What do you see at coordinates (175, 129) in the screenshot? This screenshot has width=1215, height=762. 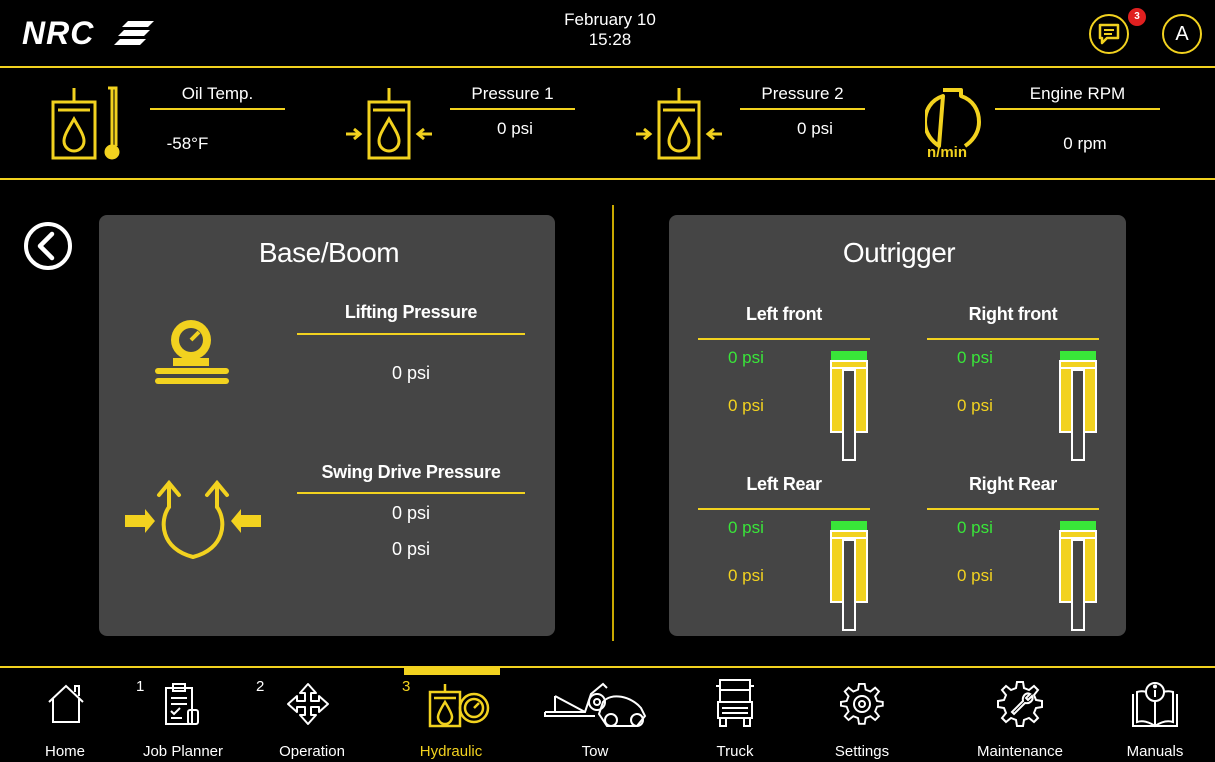 I see `gauge-oil-temp: Oil Temp. -58°F` at bounding box center [175, 129].